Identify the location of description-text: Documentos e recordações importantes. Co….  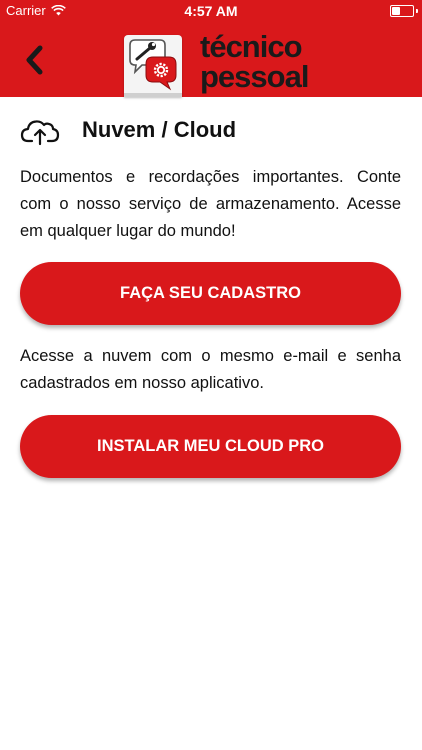
(210, 204).